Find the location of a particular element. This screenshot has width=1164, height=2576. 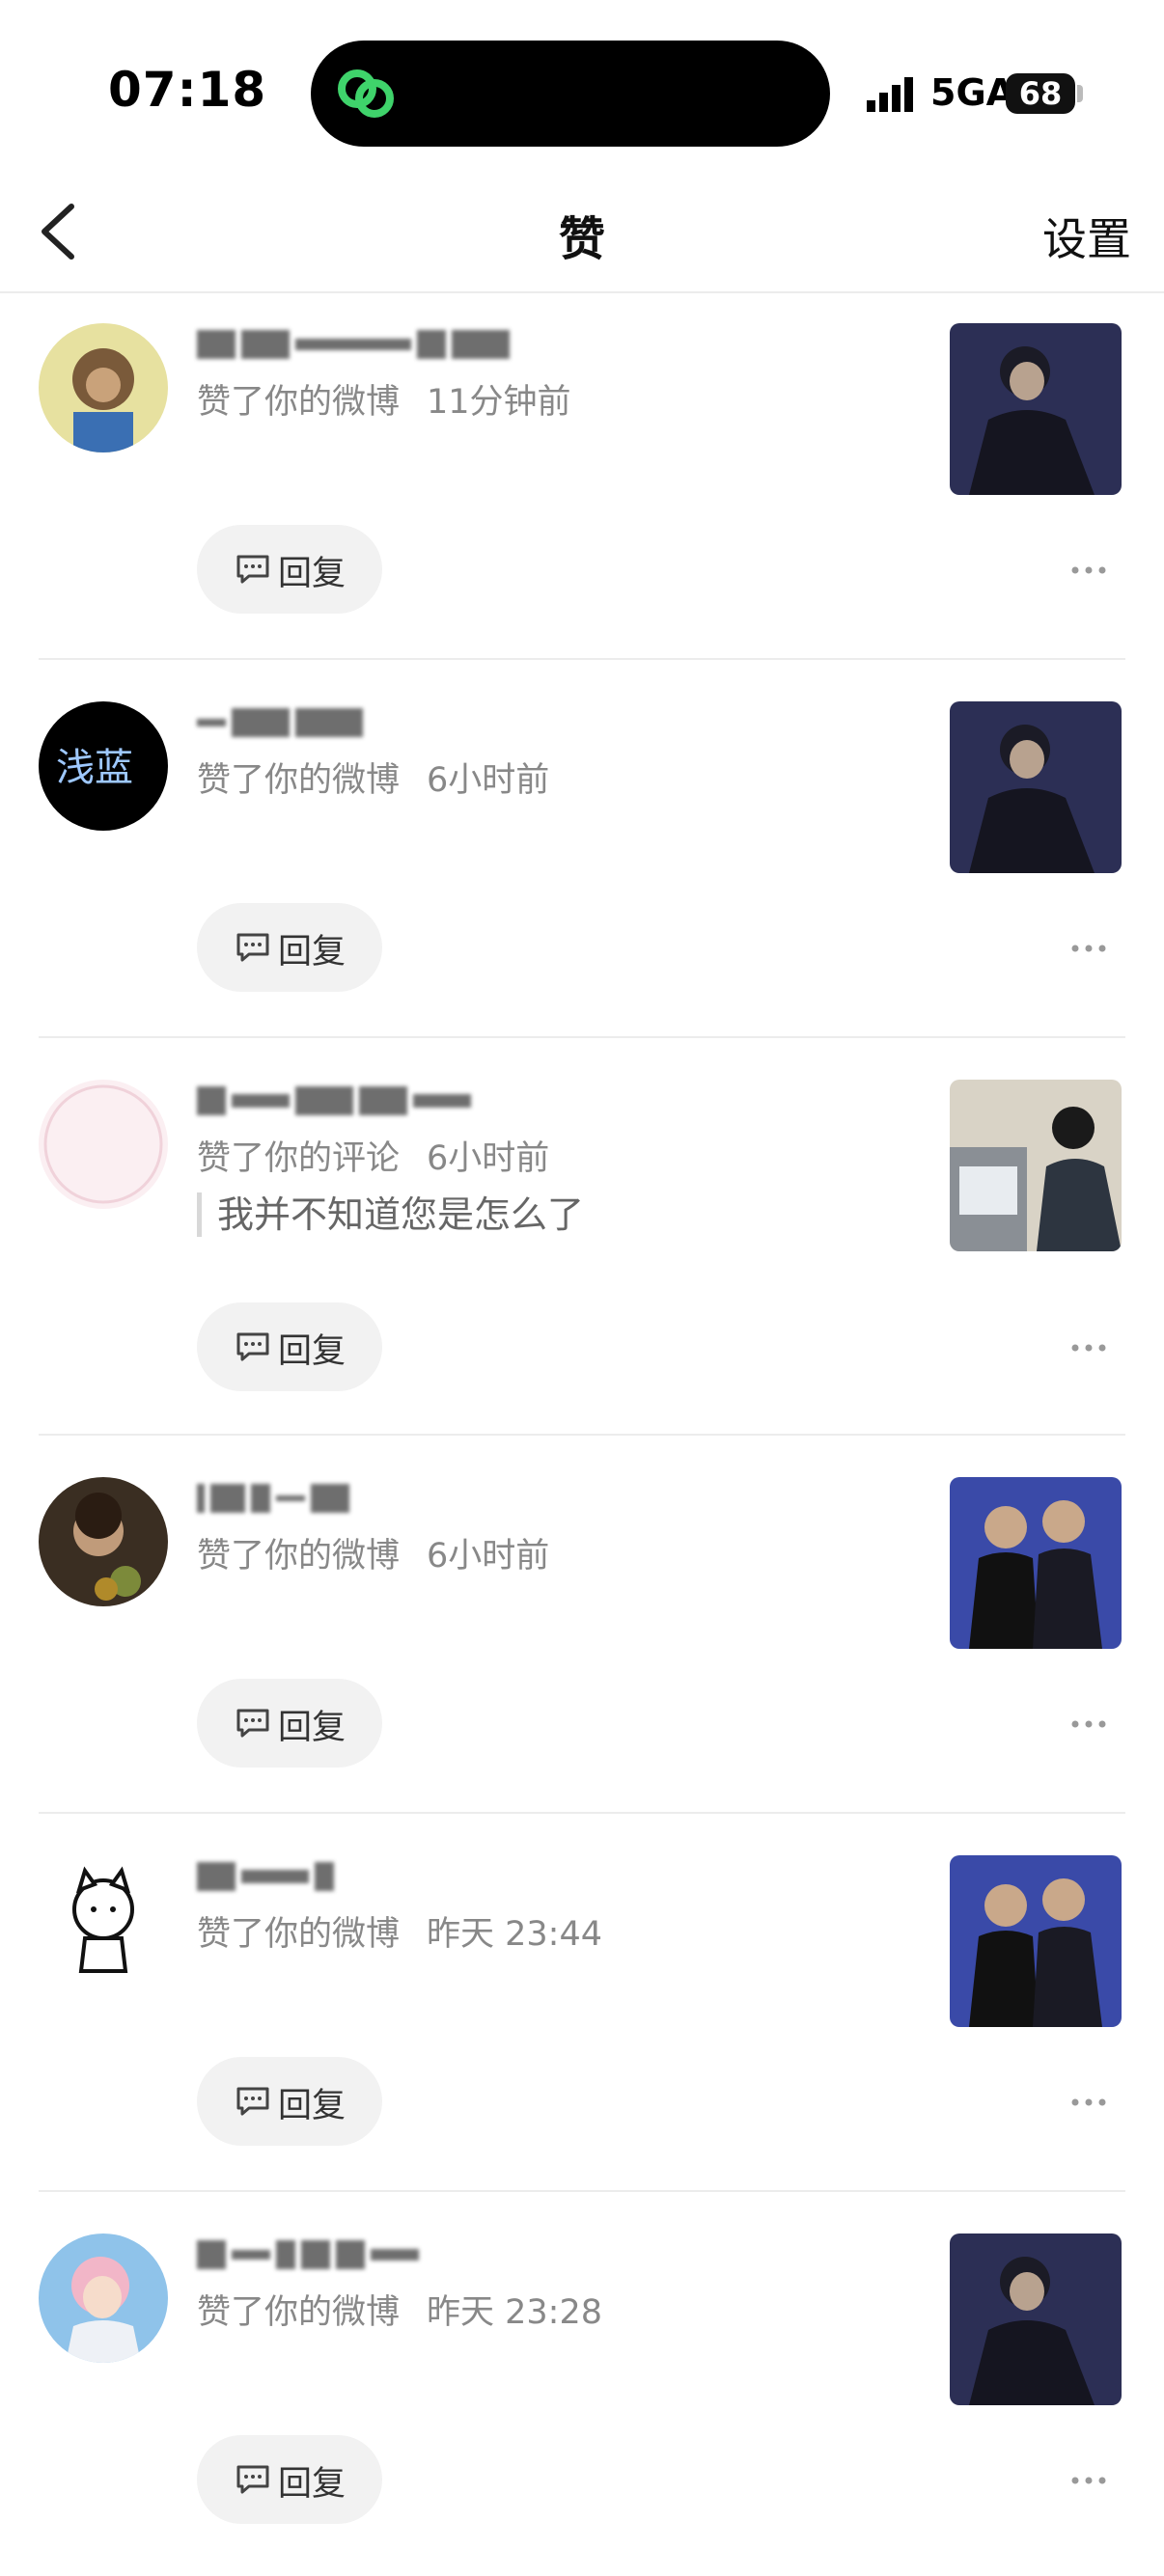

like-action: 赞了你的微博 11分钟前 is located at coordinates (384, 399).